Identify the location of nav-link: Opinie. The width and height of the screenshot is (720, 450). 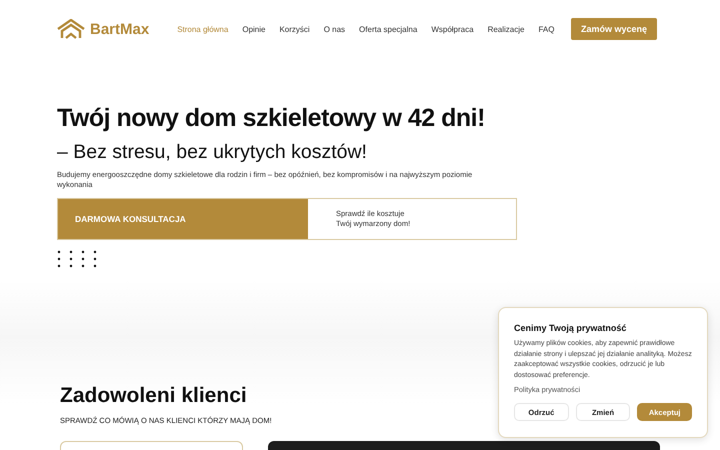
(254, 29).